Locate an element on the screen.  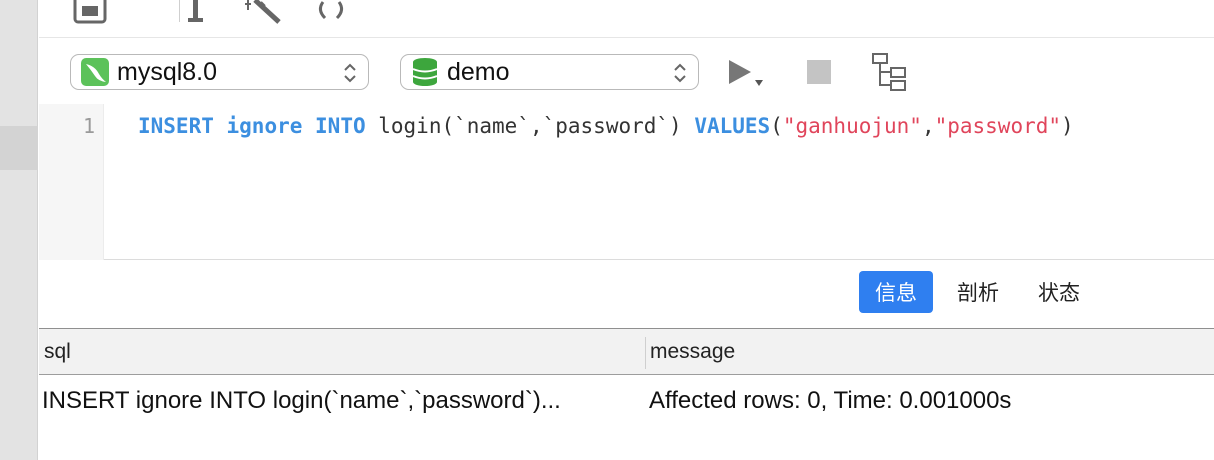
sidebar-selected-item is located at coordinates (19, 148).